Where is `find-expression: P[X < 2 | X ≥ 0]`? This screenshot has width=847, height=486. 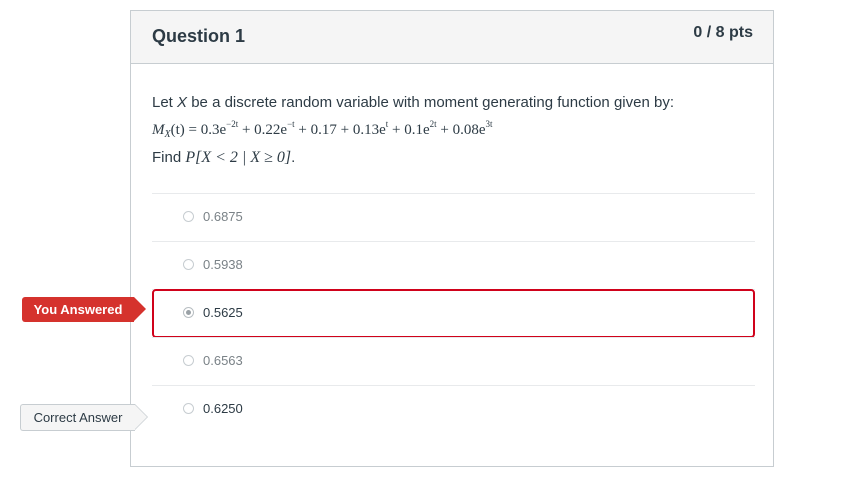
find-expression: P[X < 2 | X ≥ 0] is located at coordinates (238, 157).